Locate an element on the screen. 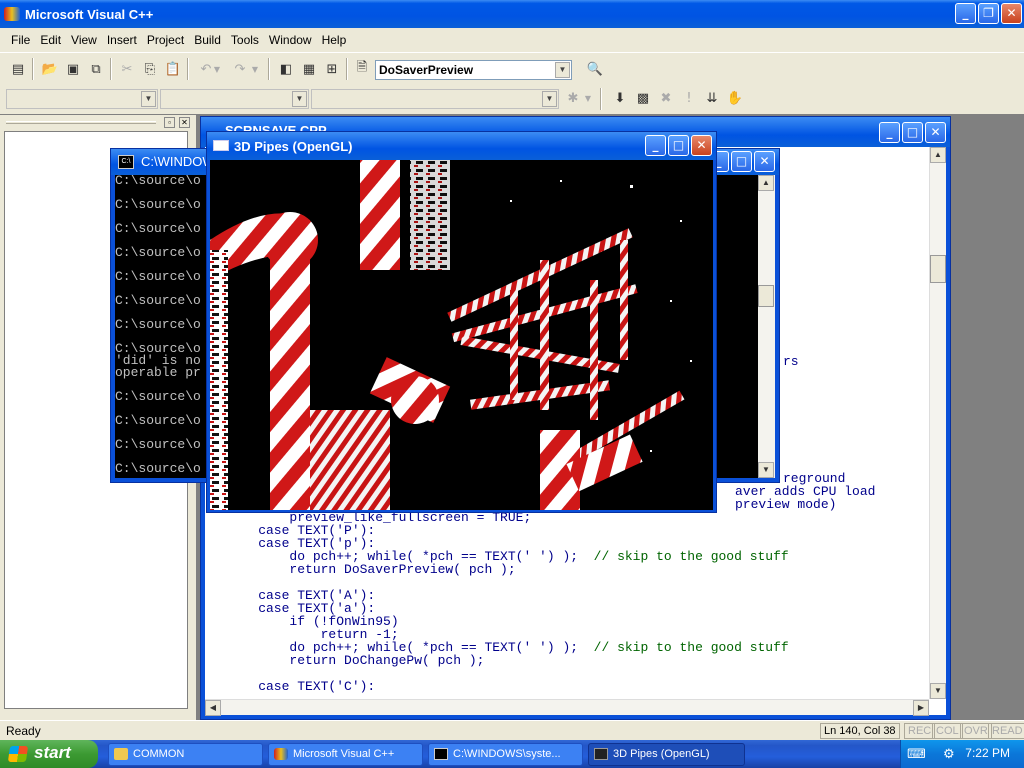  pipes-title-bar: 3D Pipes (OpenGL) _ □ ✕ is located at coordinates (461, 146).